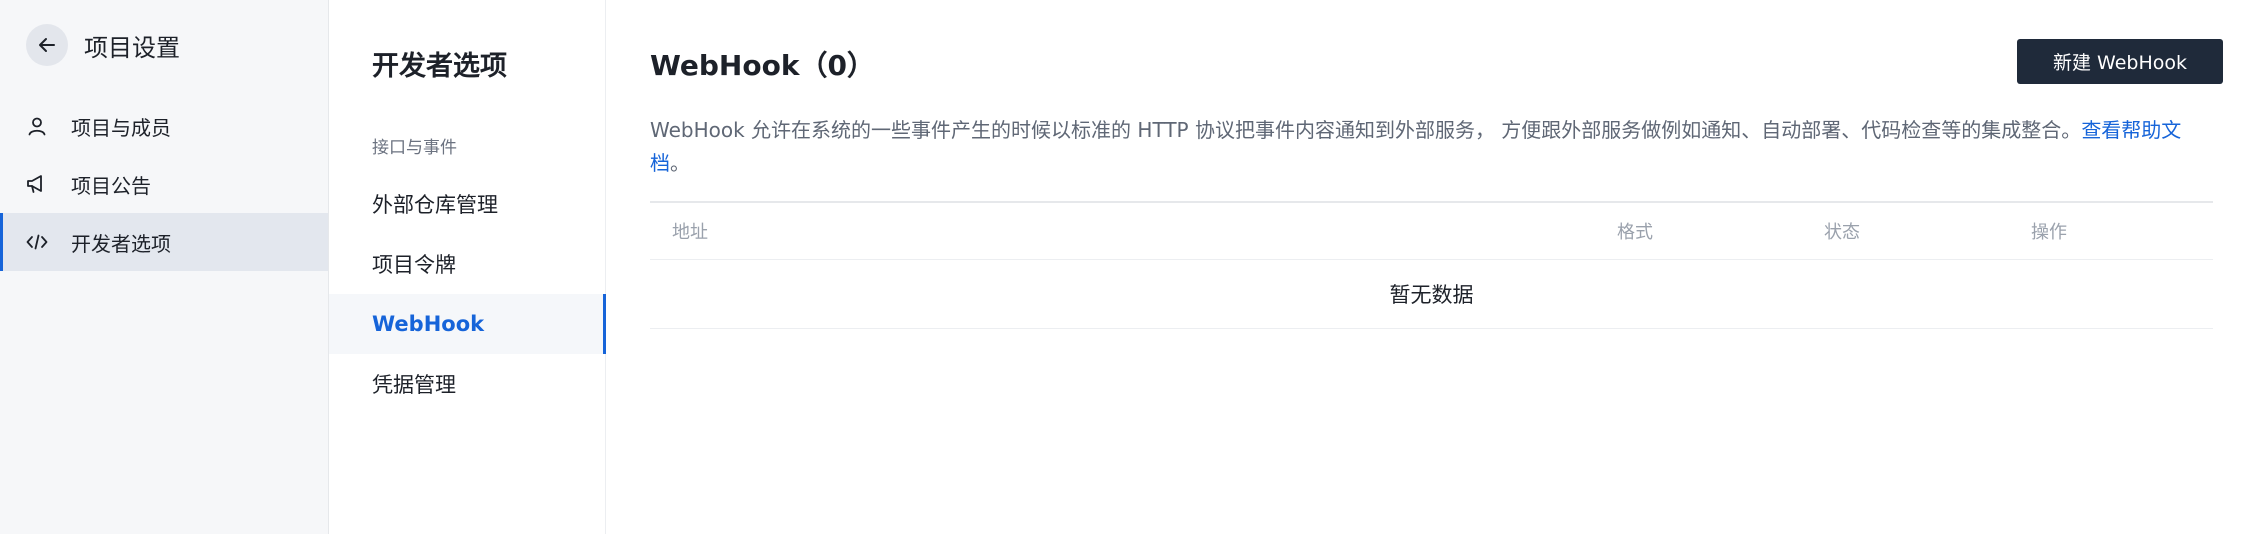  I want to click on subnav-item-webhook: WebHook, so click(467, 324).